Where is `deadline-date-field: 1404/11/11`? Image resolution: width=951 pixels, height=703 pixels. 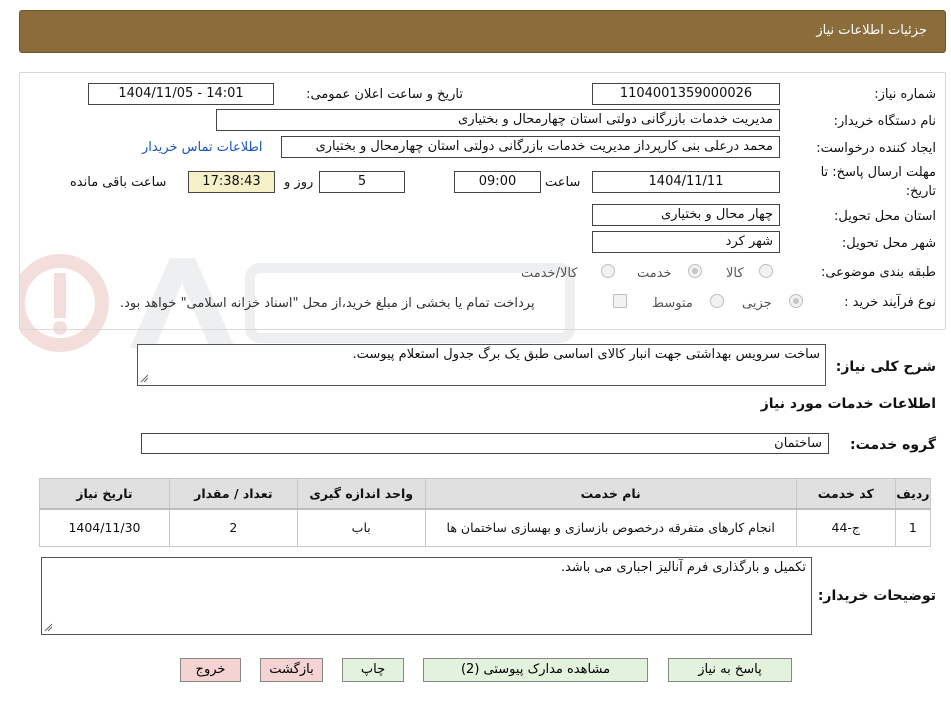 deadline-date-field: 1404/11/11 is located at coordinates (686, 182).